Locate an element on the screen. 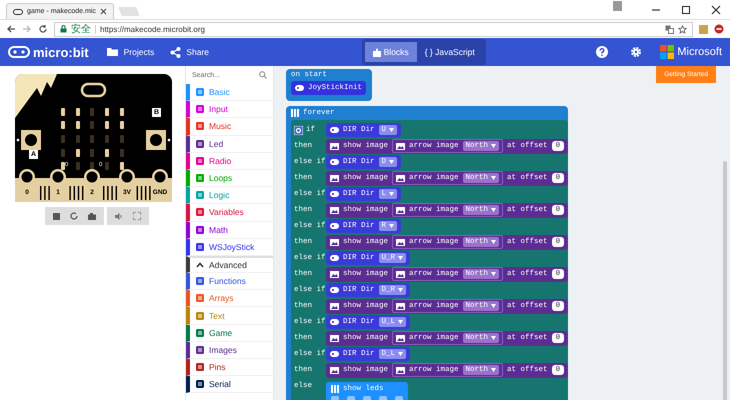  star-icon is located at coordinates (682, 29).